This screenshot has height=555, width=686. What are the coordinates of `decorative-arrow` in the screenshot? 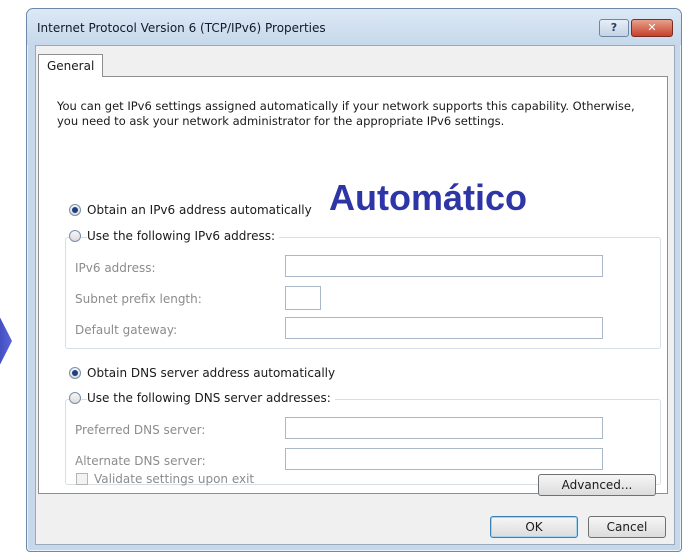 It's located at (6, 341).